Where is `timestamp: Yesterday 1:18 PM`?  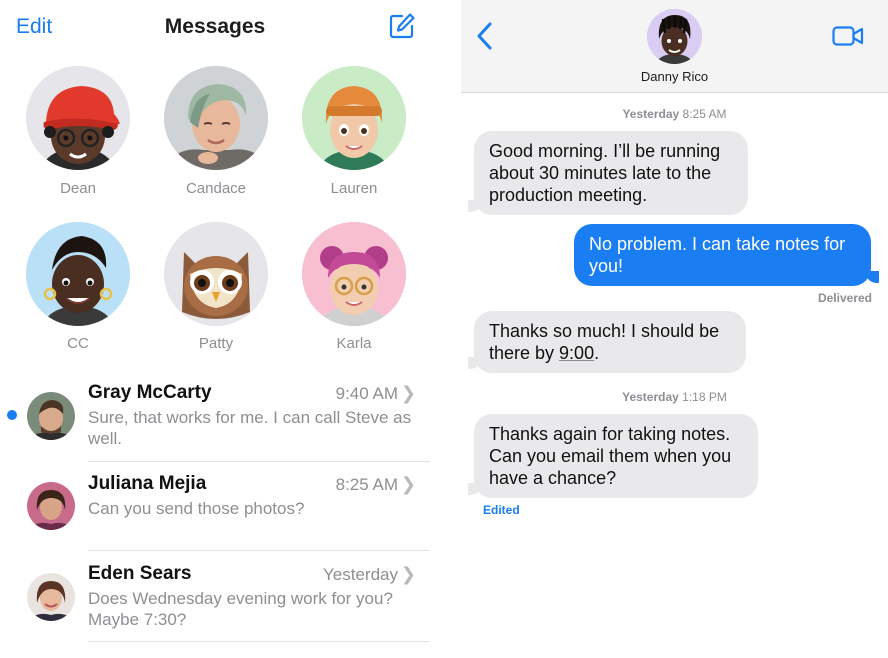 timestamp: Yesterday 1:18 PM is located at coordinates (674, 397).